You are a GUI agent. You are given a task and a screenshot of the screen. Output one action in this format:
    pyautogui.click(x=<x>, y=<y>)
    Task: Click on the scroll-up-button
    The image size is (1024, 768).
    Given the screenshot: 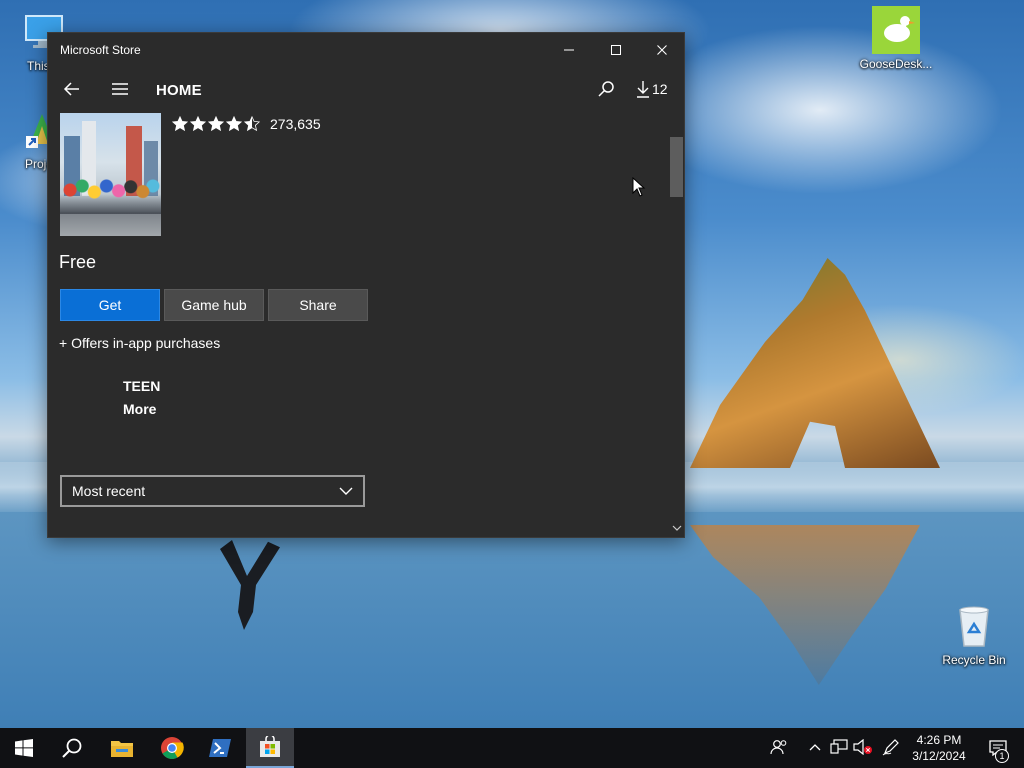 What is the action you would take?
    pyautogui.click(x=676, y=124)
    